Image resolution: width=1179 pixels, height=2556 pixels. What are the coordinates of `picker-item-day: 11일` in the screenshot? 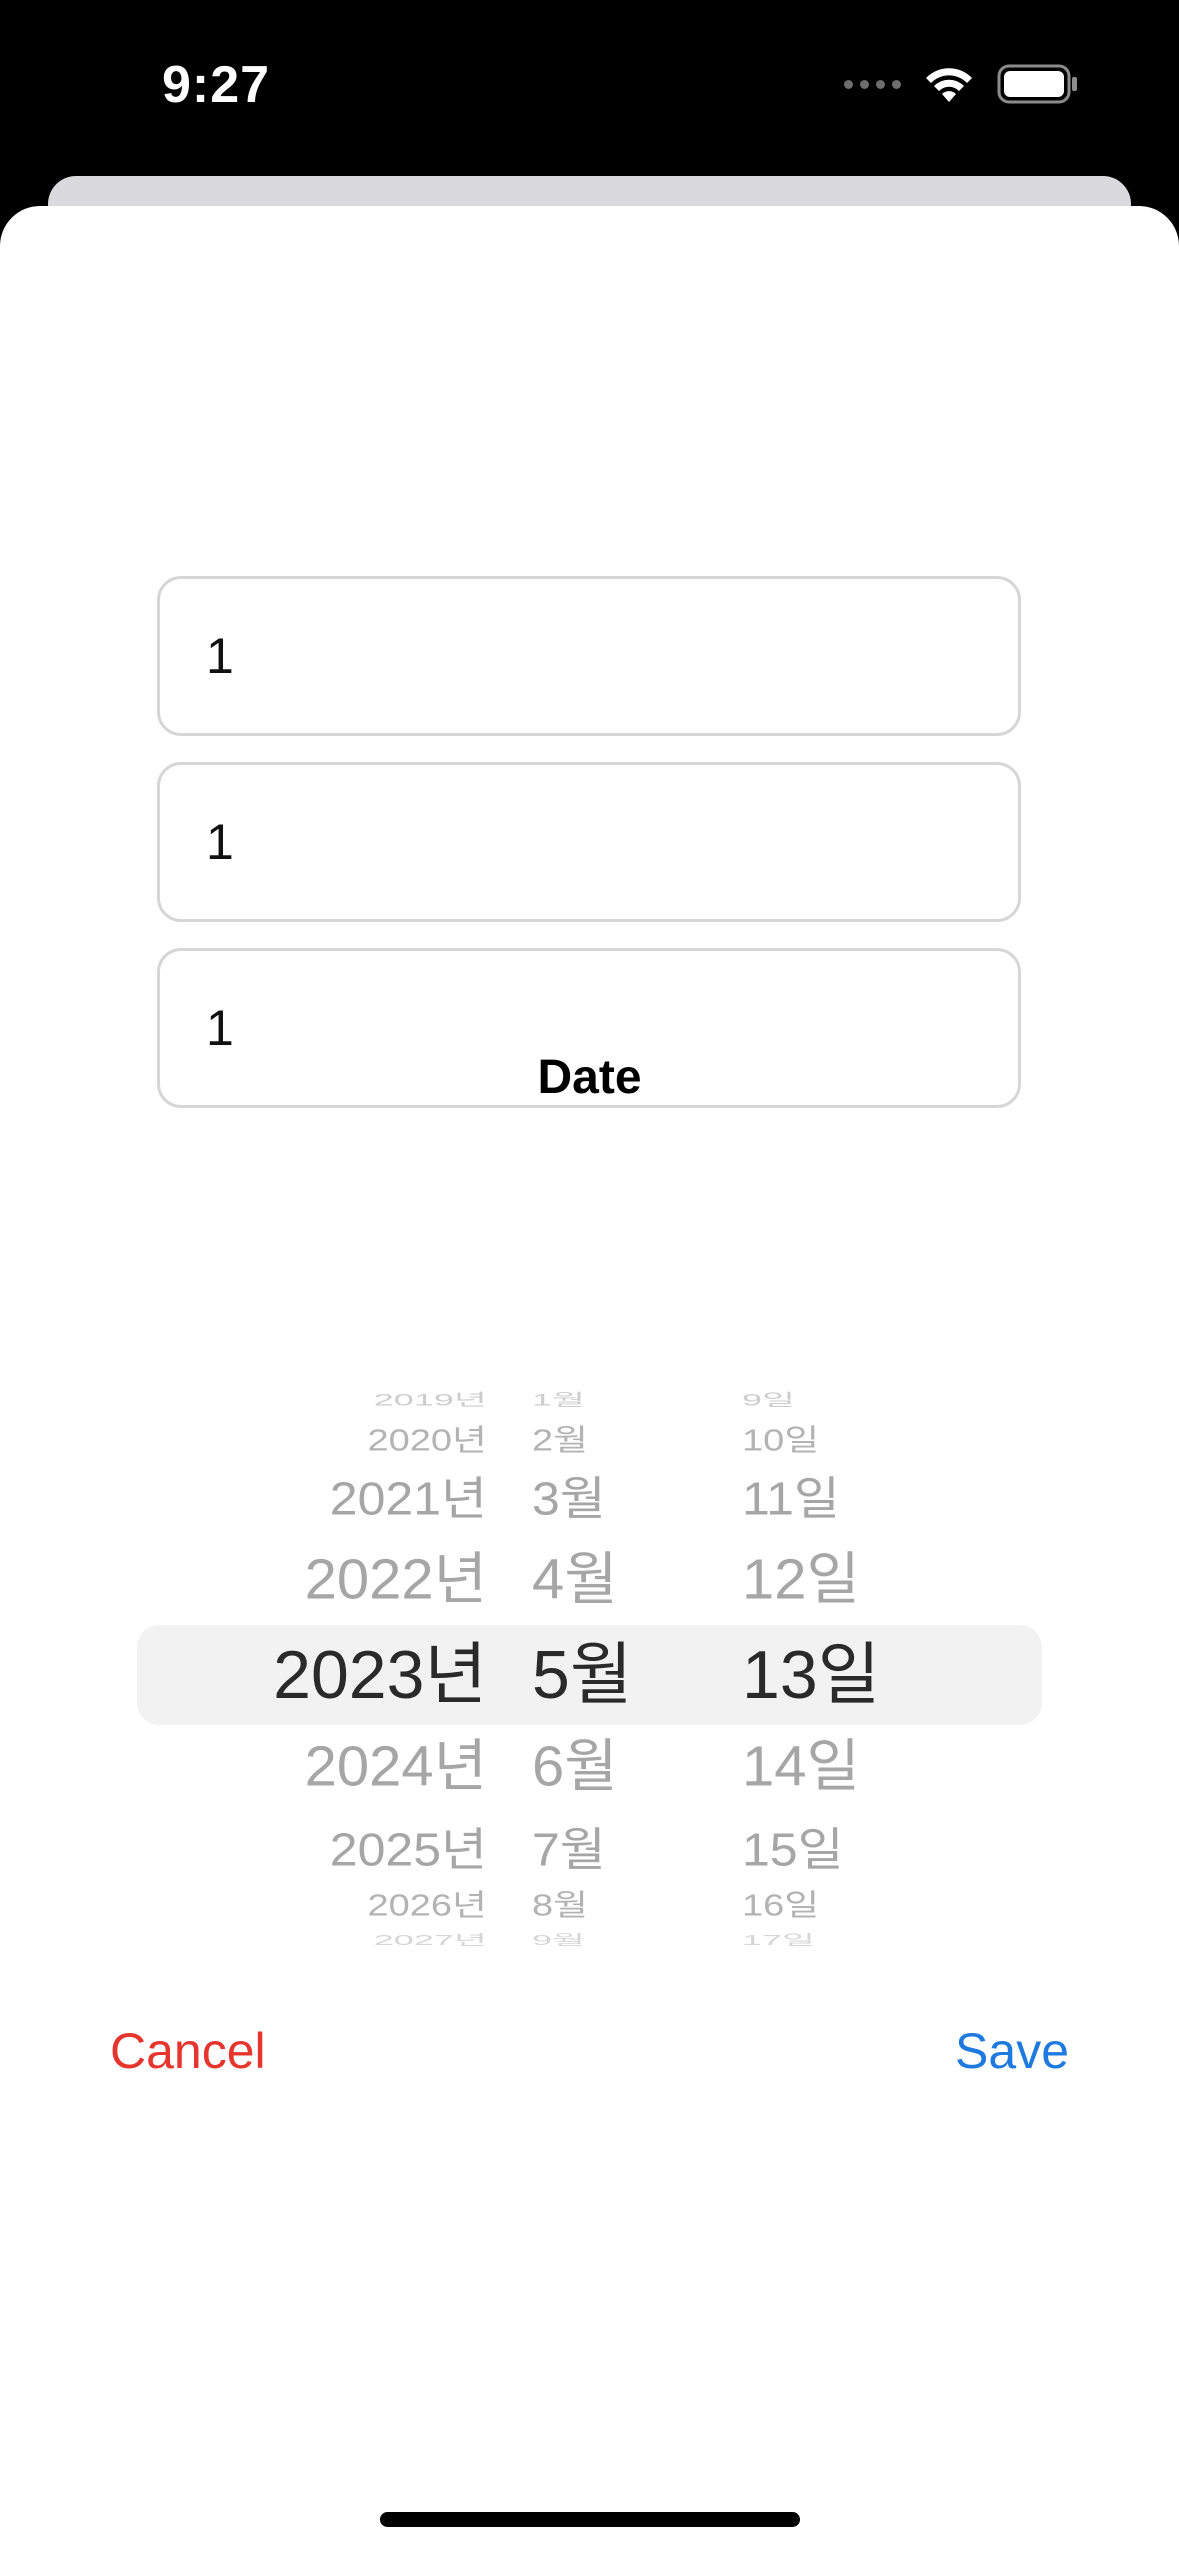 It's located at (791, 1499).